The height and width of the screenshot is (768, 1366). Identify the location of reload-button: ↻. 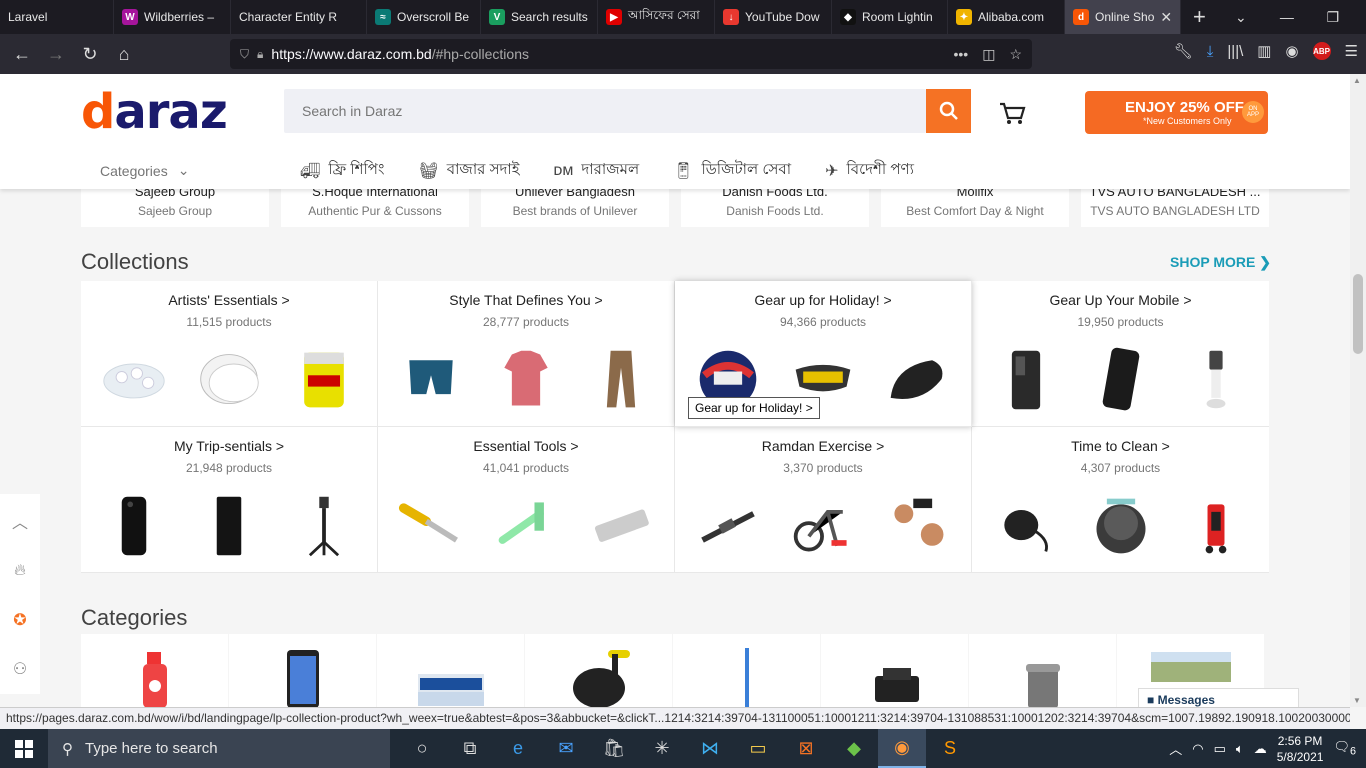
(90, 54).